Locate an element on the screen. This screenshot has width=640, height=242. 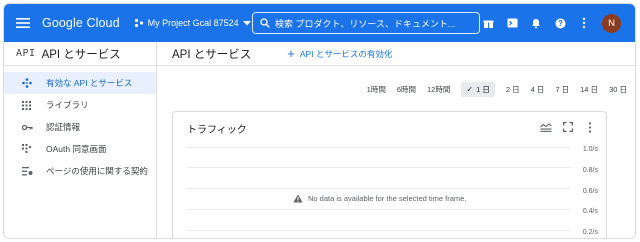
project-picker: My Project Gcal 87524 is located at coordinates (192, 23).